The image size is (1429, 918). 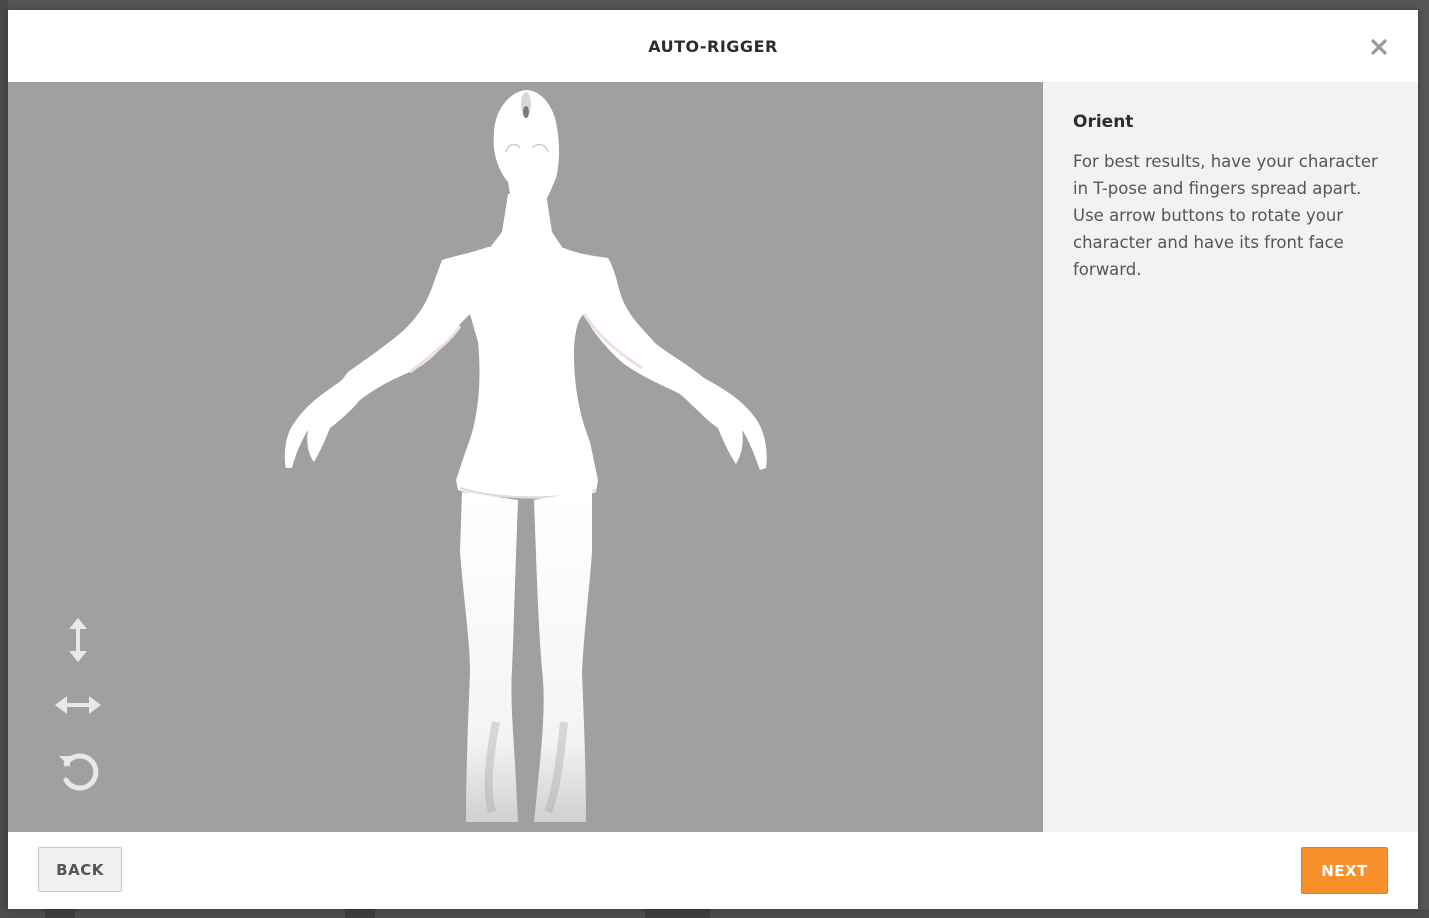 I want to click on next-button: NEXT, so click(x=1344, y=870).